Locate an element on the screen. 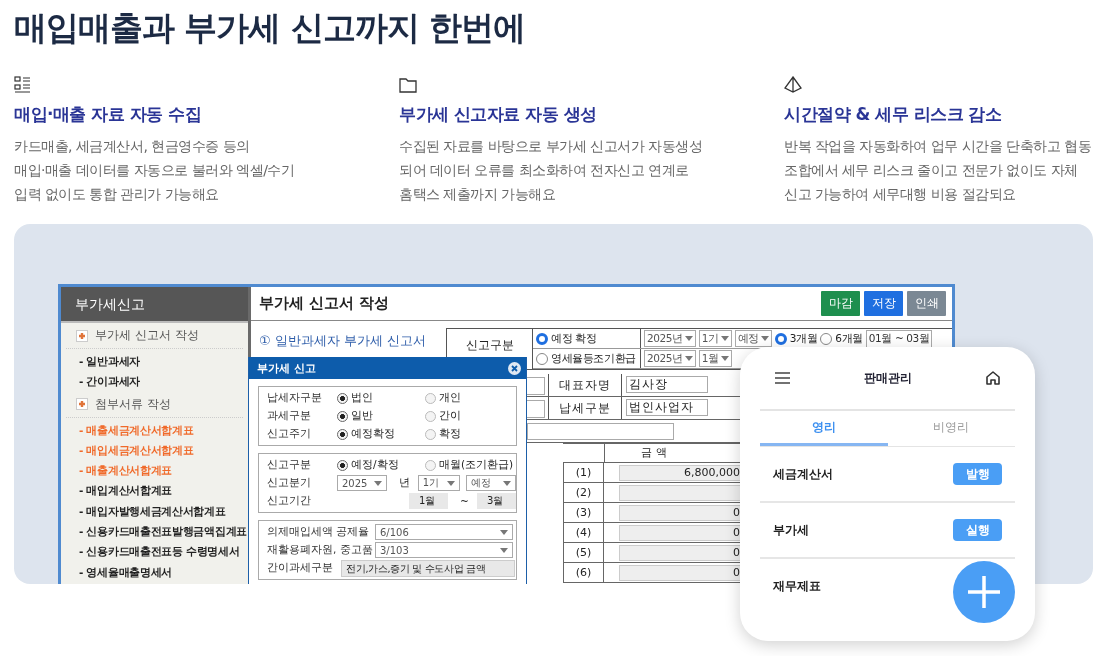 The height and width of the screenshot is (656, 1110). menu-item: 세금계산서 is located at coordinates (803, 474).